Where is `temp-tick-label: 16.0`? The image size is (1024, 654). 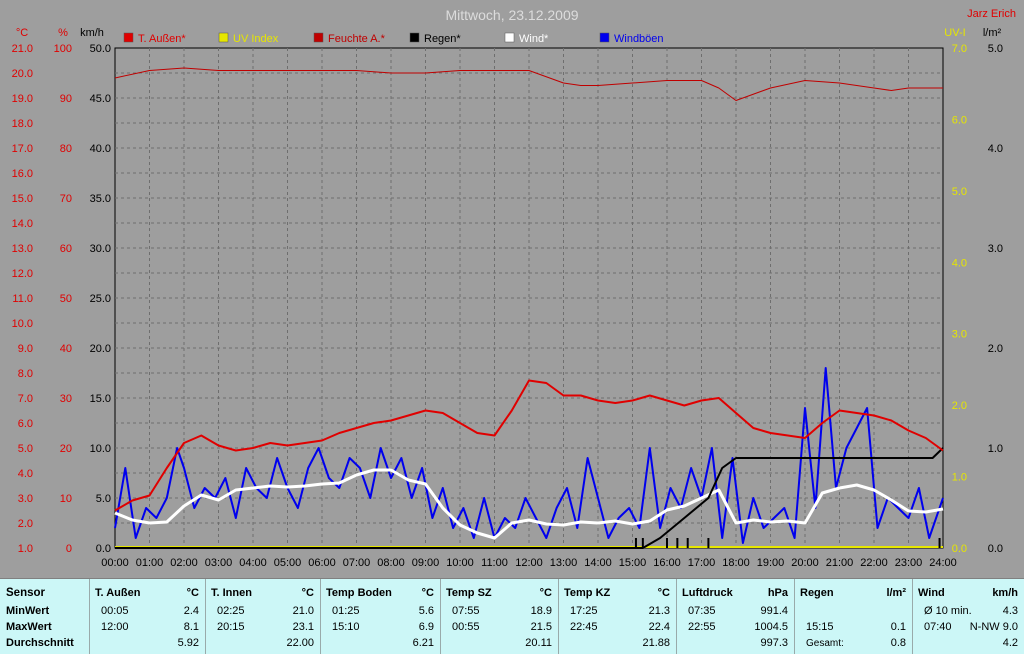 temp-tick-label: 16.0 is located at coordinates (22, 174).